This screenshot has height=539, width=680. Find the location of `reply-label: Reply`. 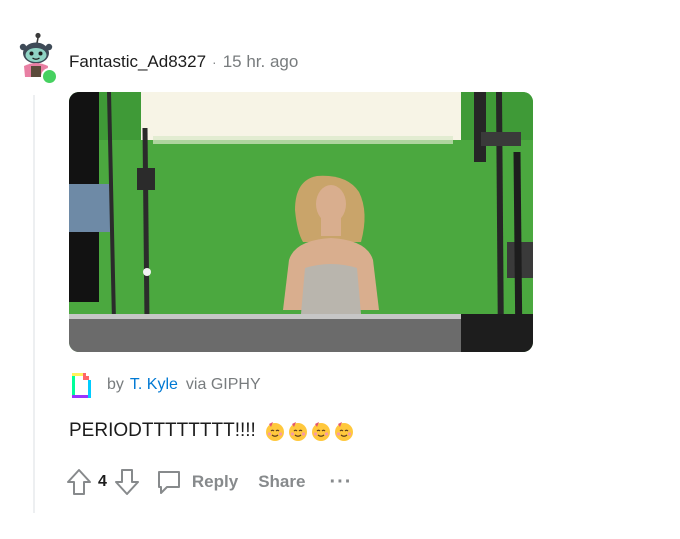

reply-label: Reply is located at coordinates (215, 481).